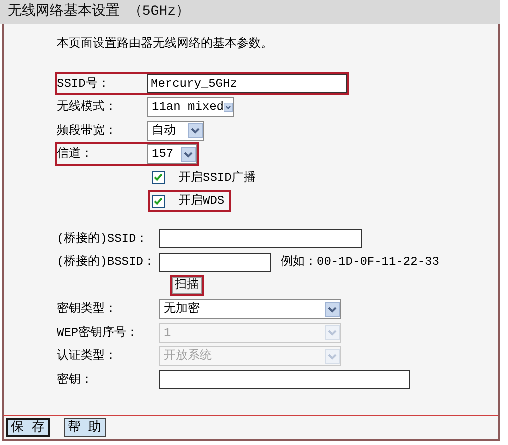  I want to click on hint-text: 例如：00-1D-0F-11-22-33, so click(360, 263).